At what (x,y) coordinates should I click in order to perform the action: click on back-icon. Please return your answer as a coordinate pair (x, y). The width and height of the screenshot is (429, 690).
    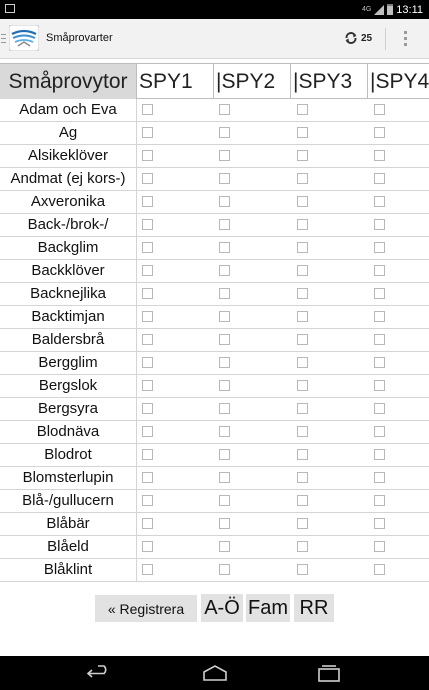
    Looking at the image, I should click on (99, 673).